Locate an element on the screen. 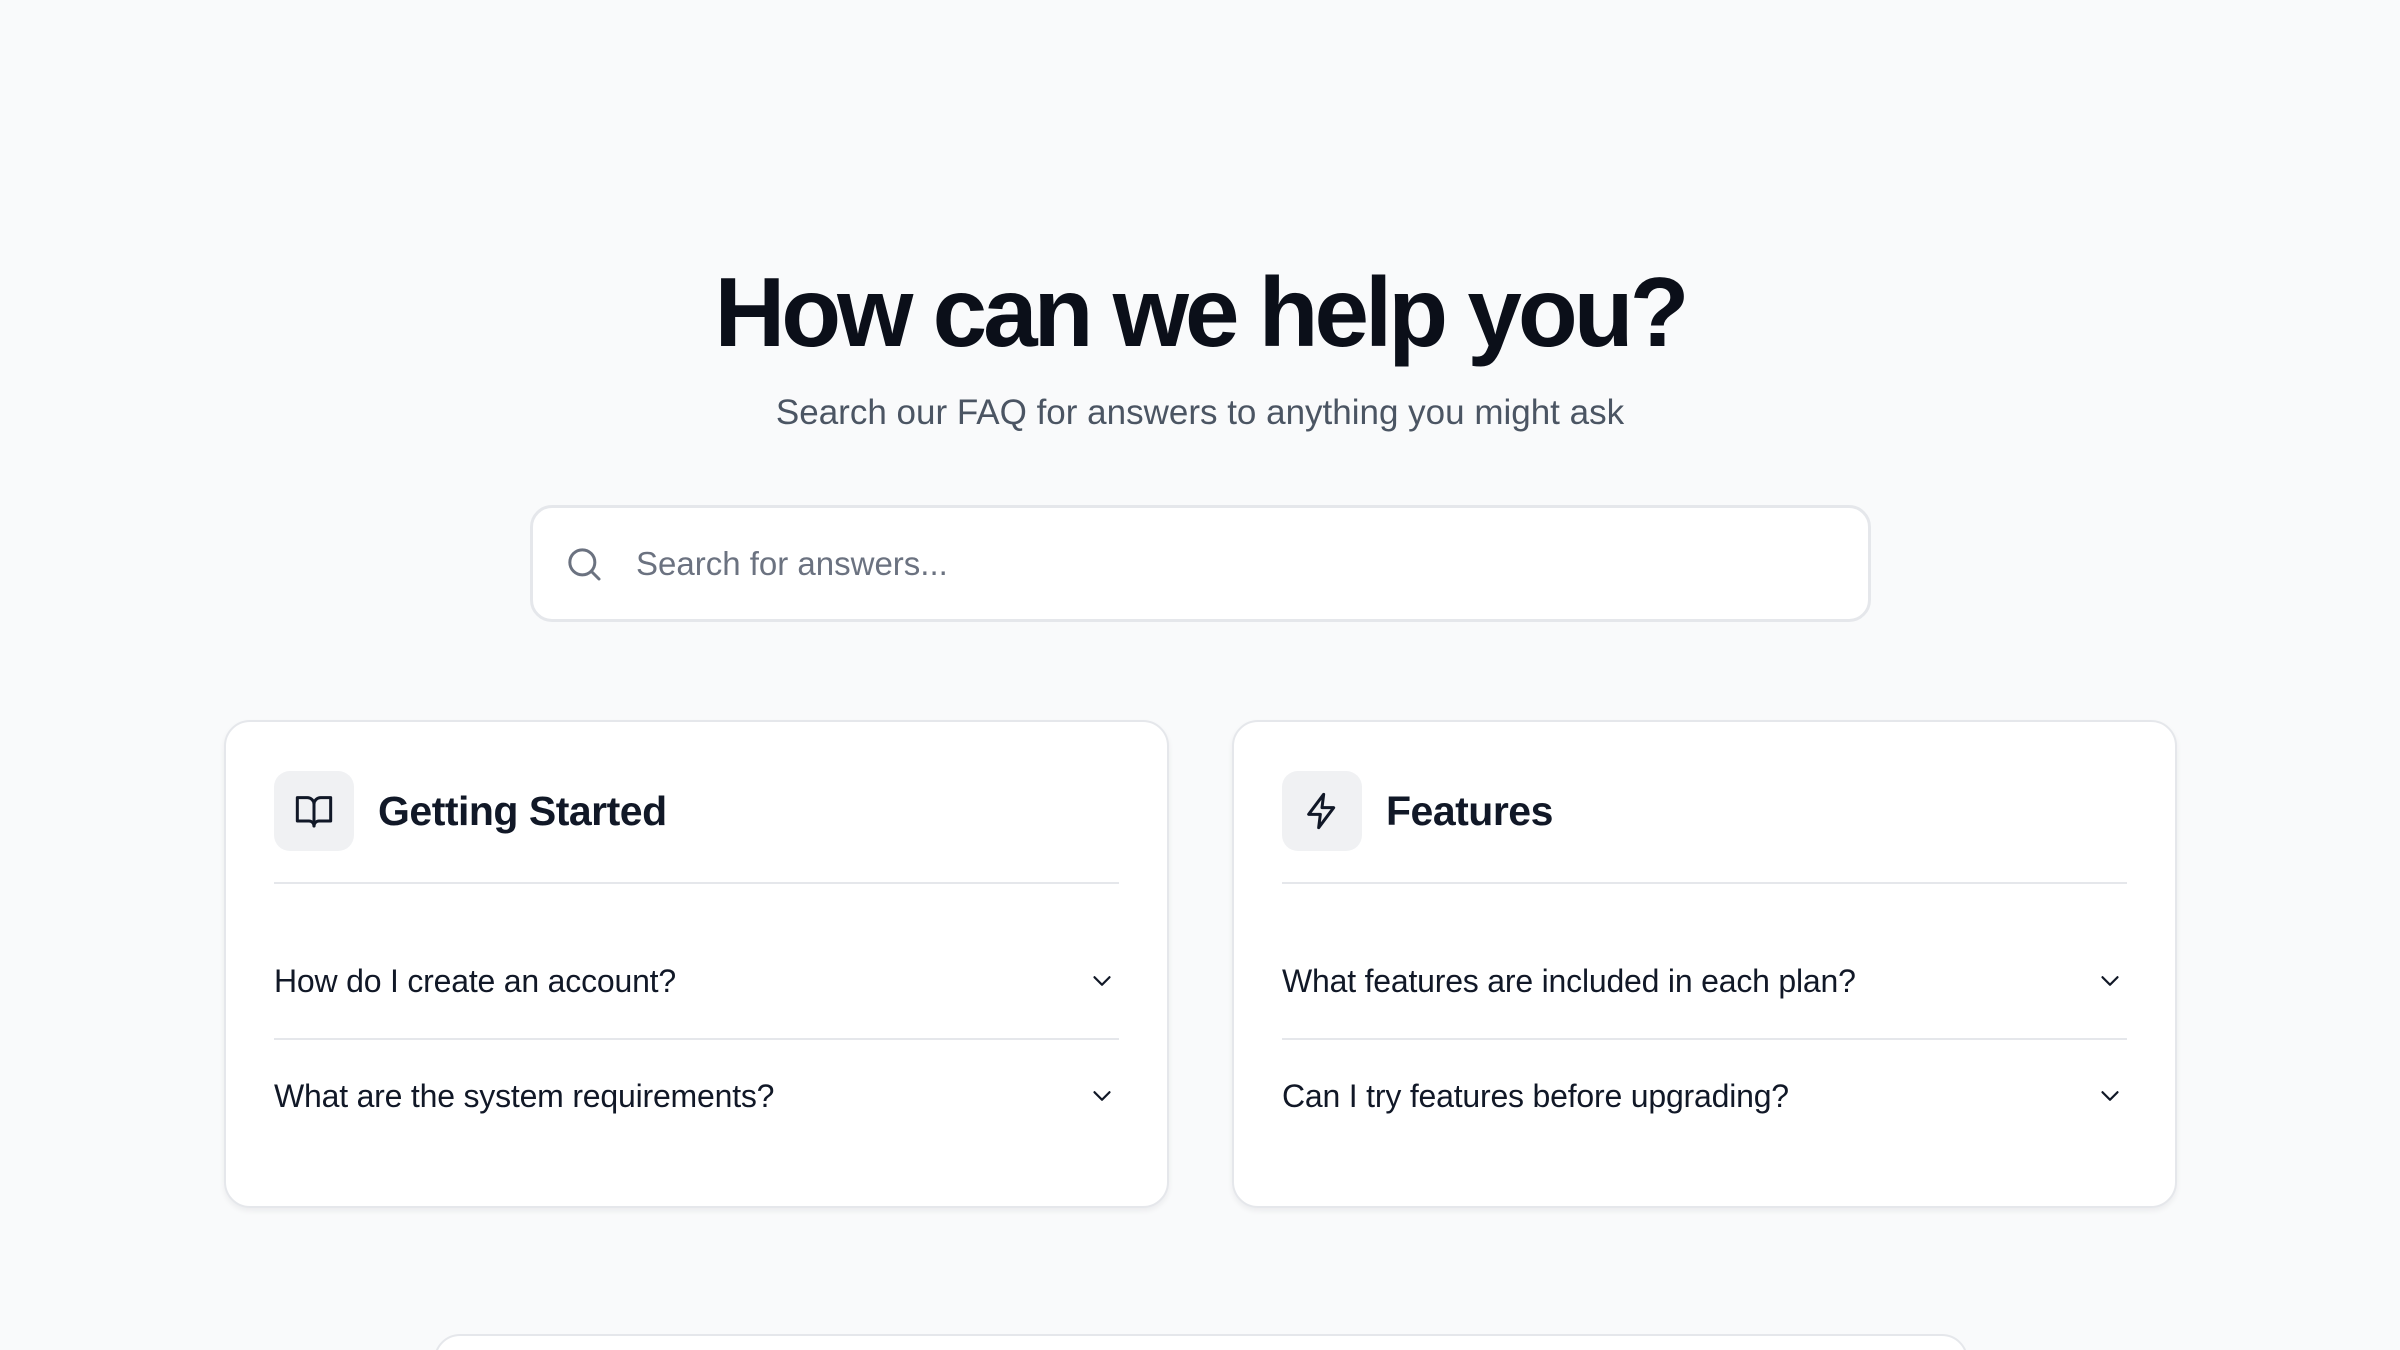  faq-item-system-requirements: What are the system requirements? is located at coordinates (696, 1095).